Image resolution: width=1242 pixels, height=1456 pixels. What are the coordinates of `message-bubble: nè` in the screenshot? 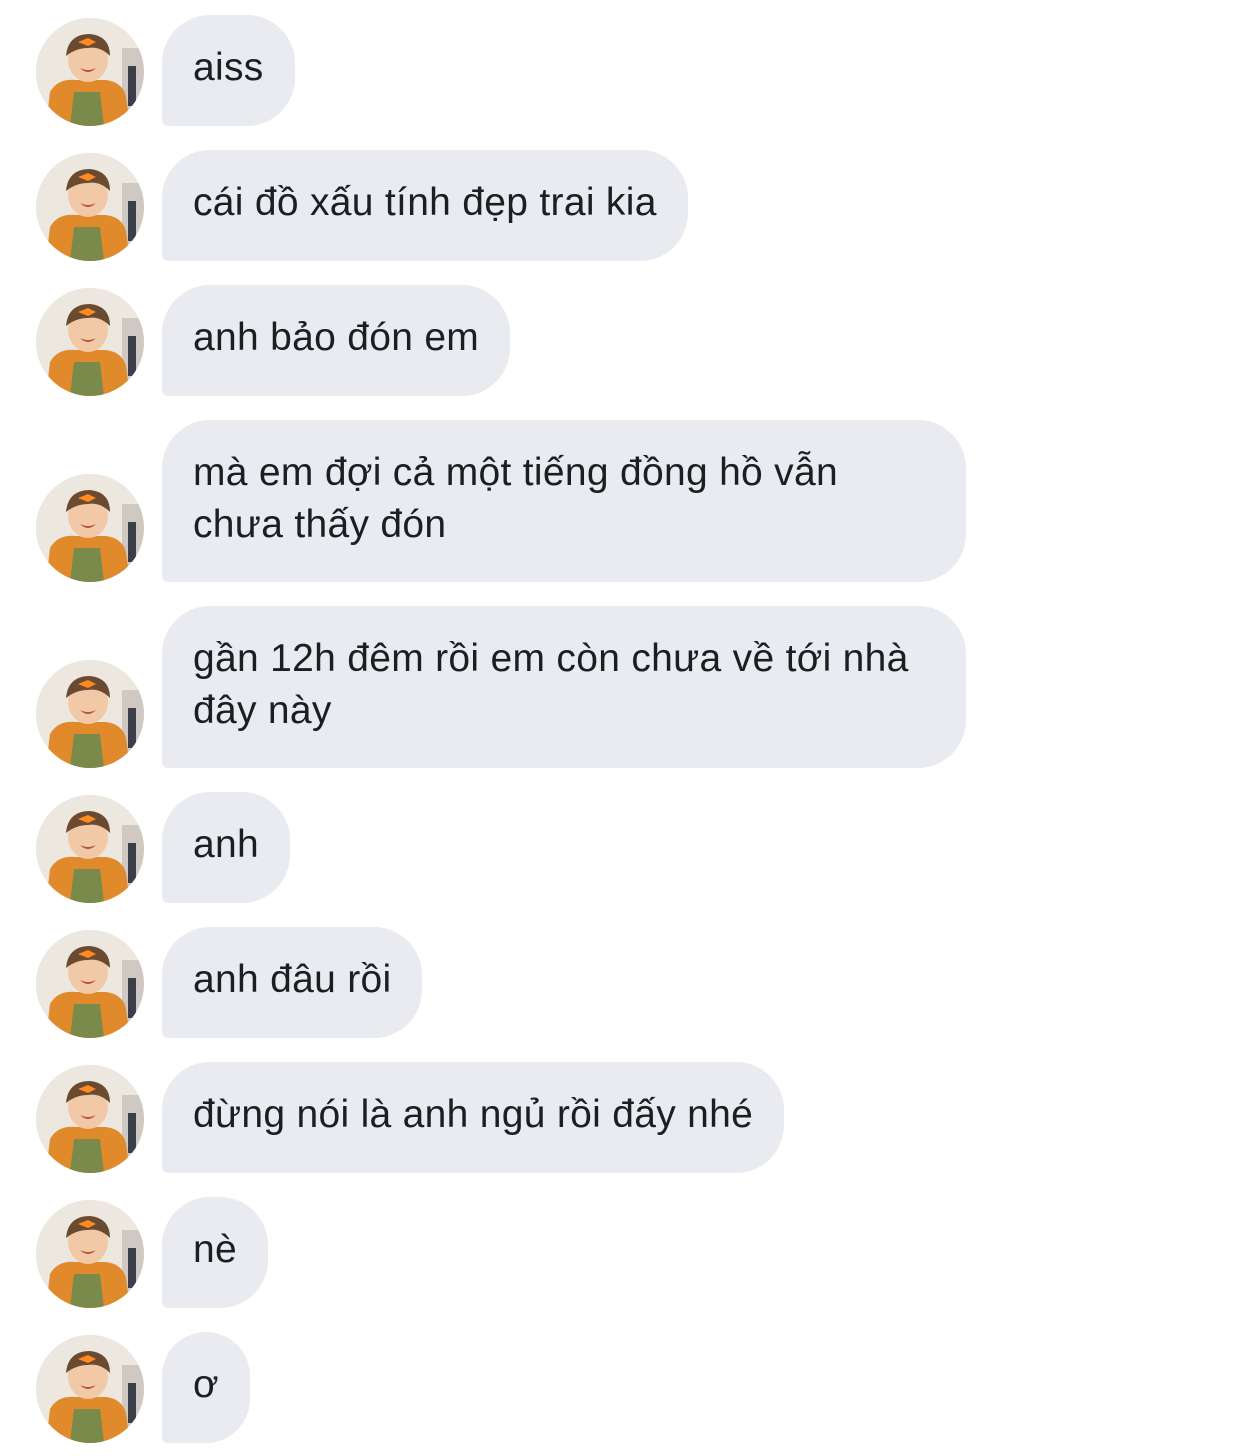 It's located at (215, 1252).